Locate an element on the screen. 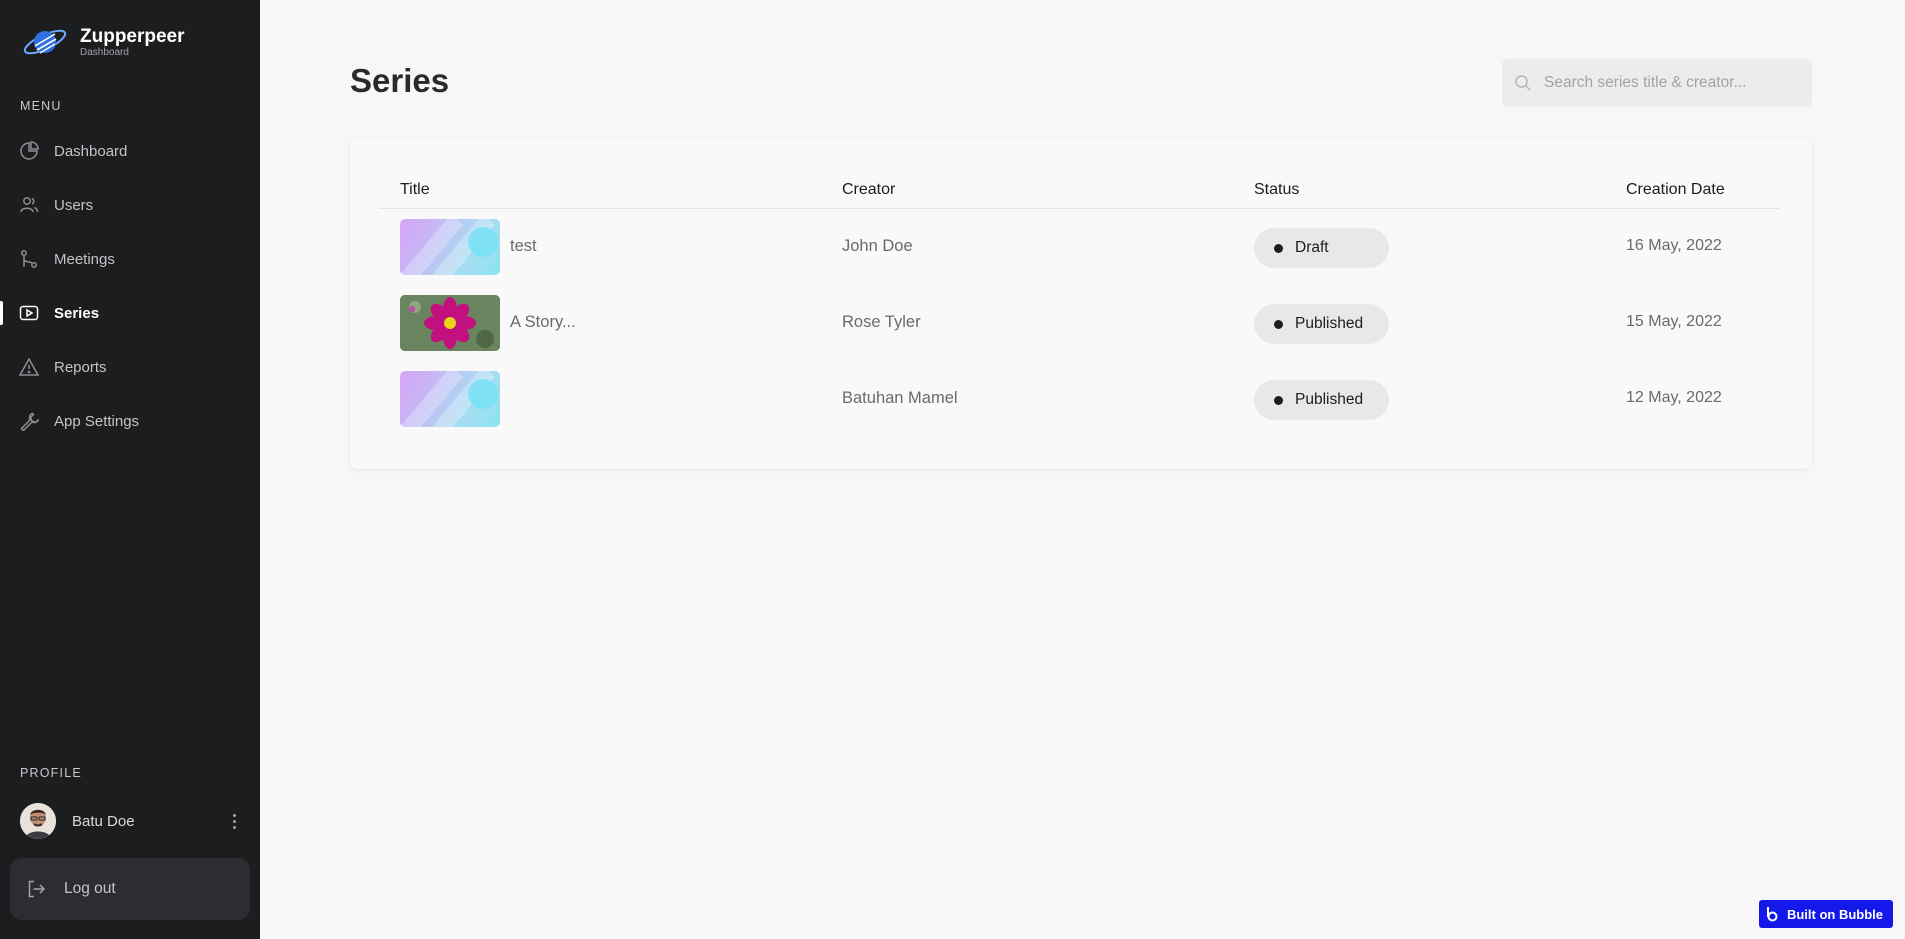  built-on-bubble-badge: Built on Bubble is located at coordinates (1825, 914).